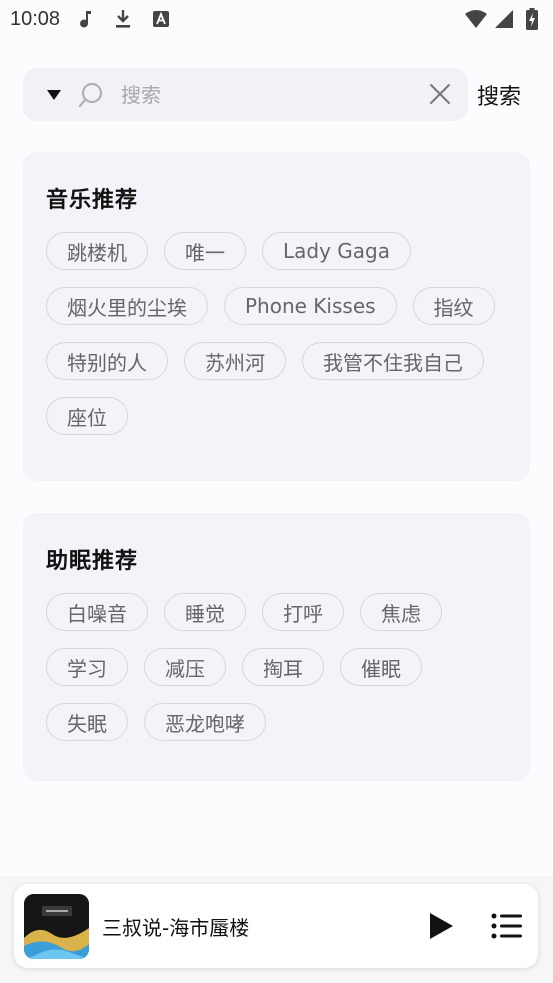 The width and height of the screenshot is (553, 983). What do you see at coordinates (266, 94) in the screenshot?
I see `search-input` at bounding box center [266, 94].